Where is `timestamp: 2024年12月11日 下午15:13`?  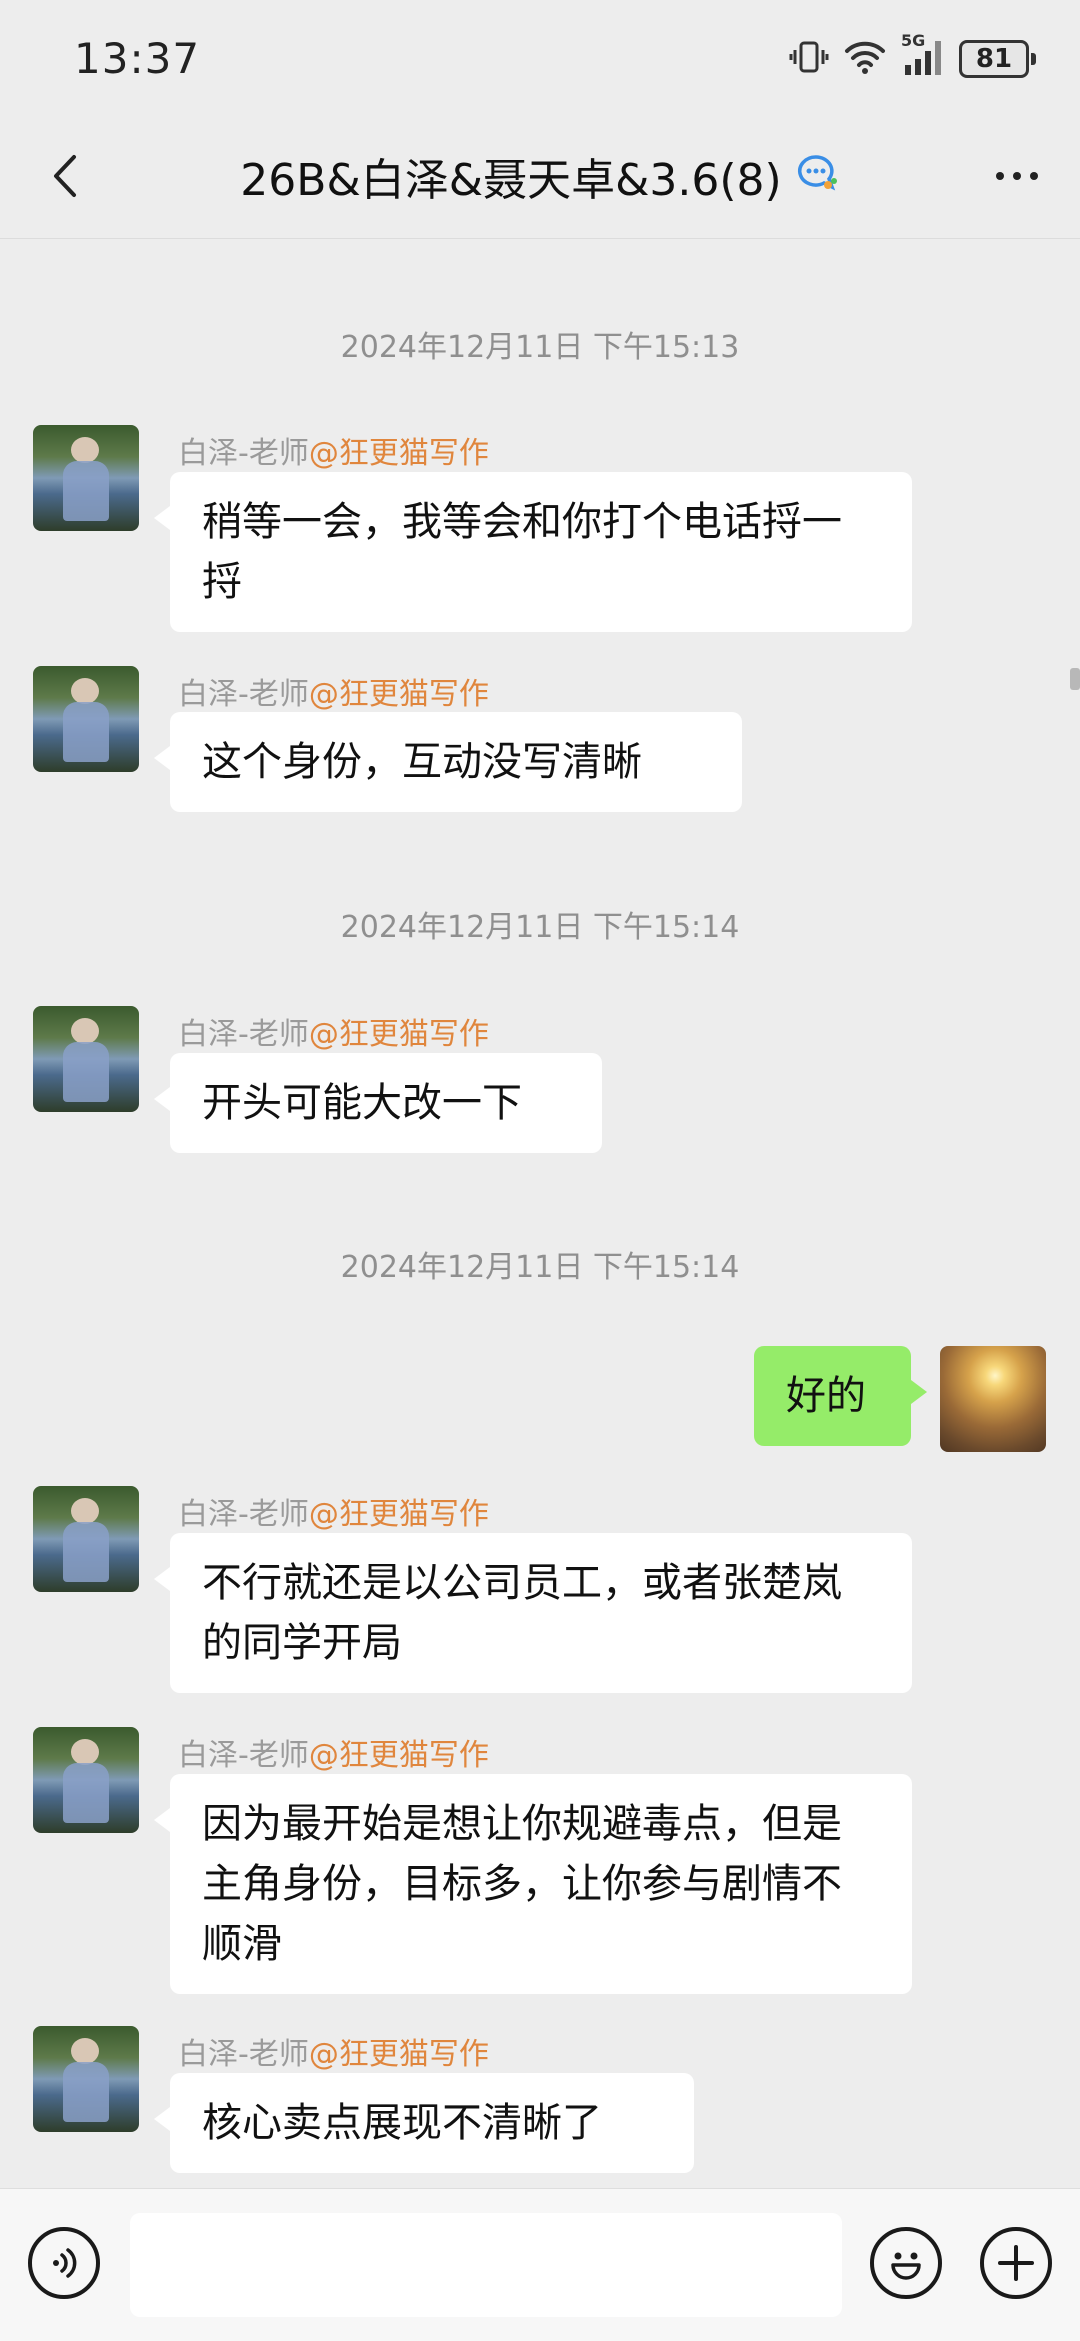
timestamp: 2024年12月11日 下午15:13 is located at coordinates (540, 347).